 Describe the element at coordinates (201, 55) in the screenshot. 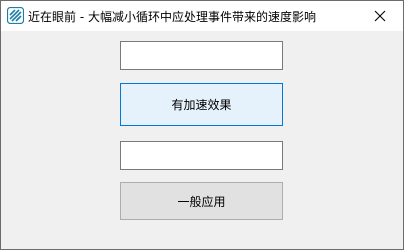

I see `text-input-top` at that location.